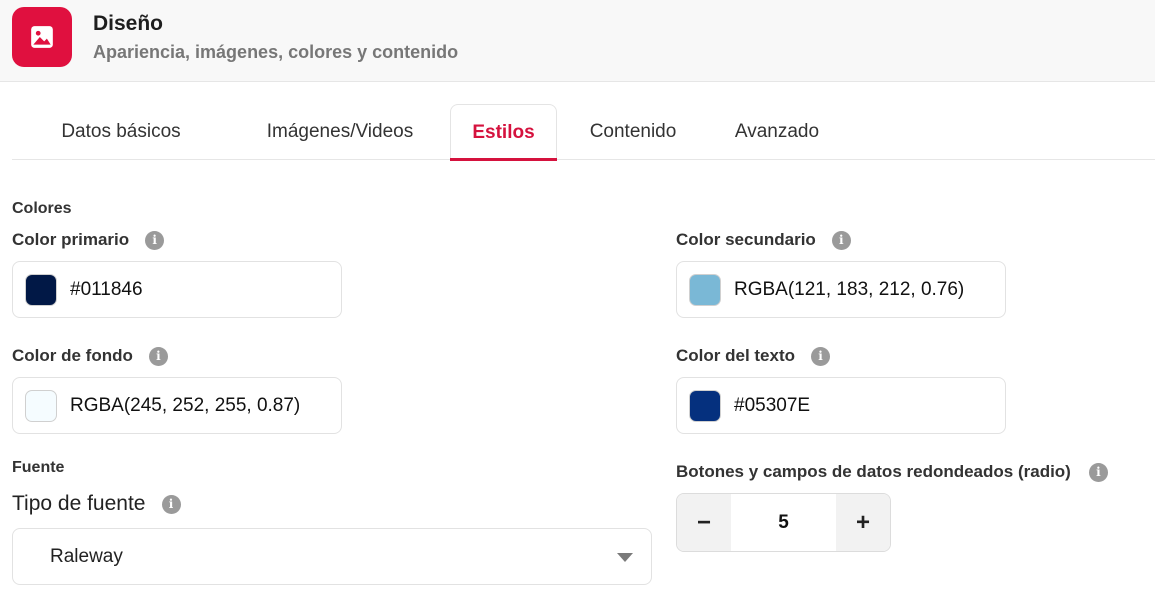 The height and width of the screenshot is (594, 1155). I want to click on text-color-label-text: Color del texto, so click(736, 355).